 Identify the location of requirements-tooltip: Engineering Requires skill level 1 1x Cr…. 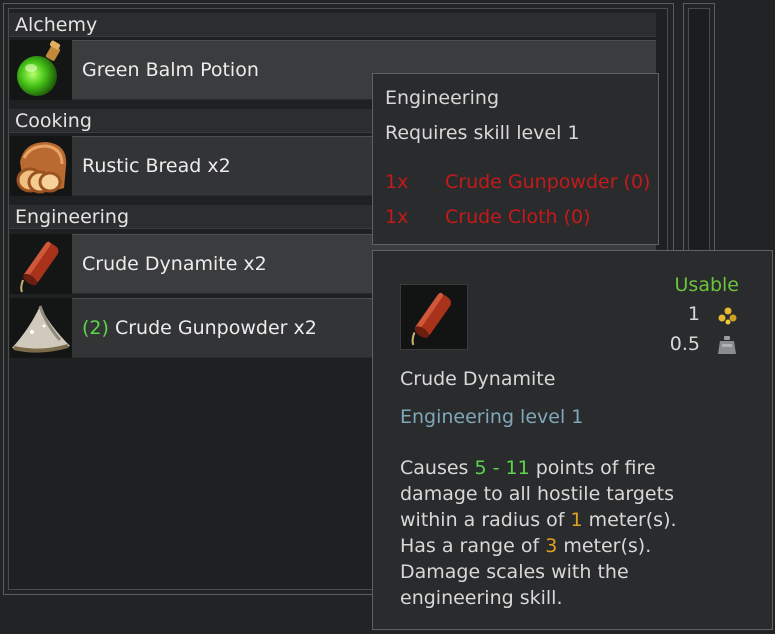
(515, 159).